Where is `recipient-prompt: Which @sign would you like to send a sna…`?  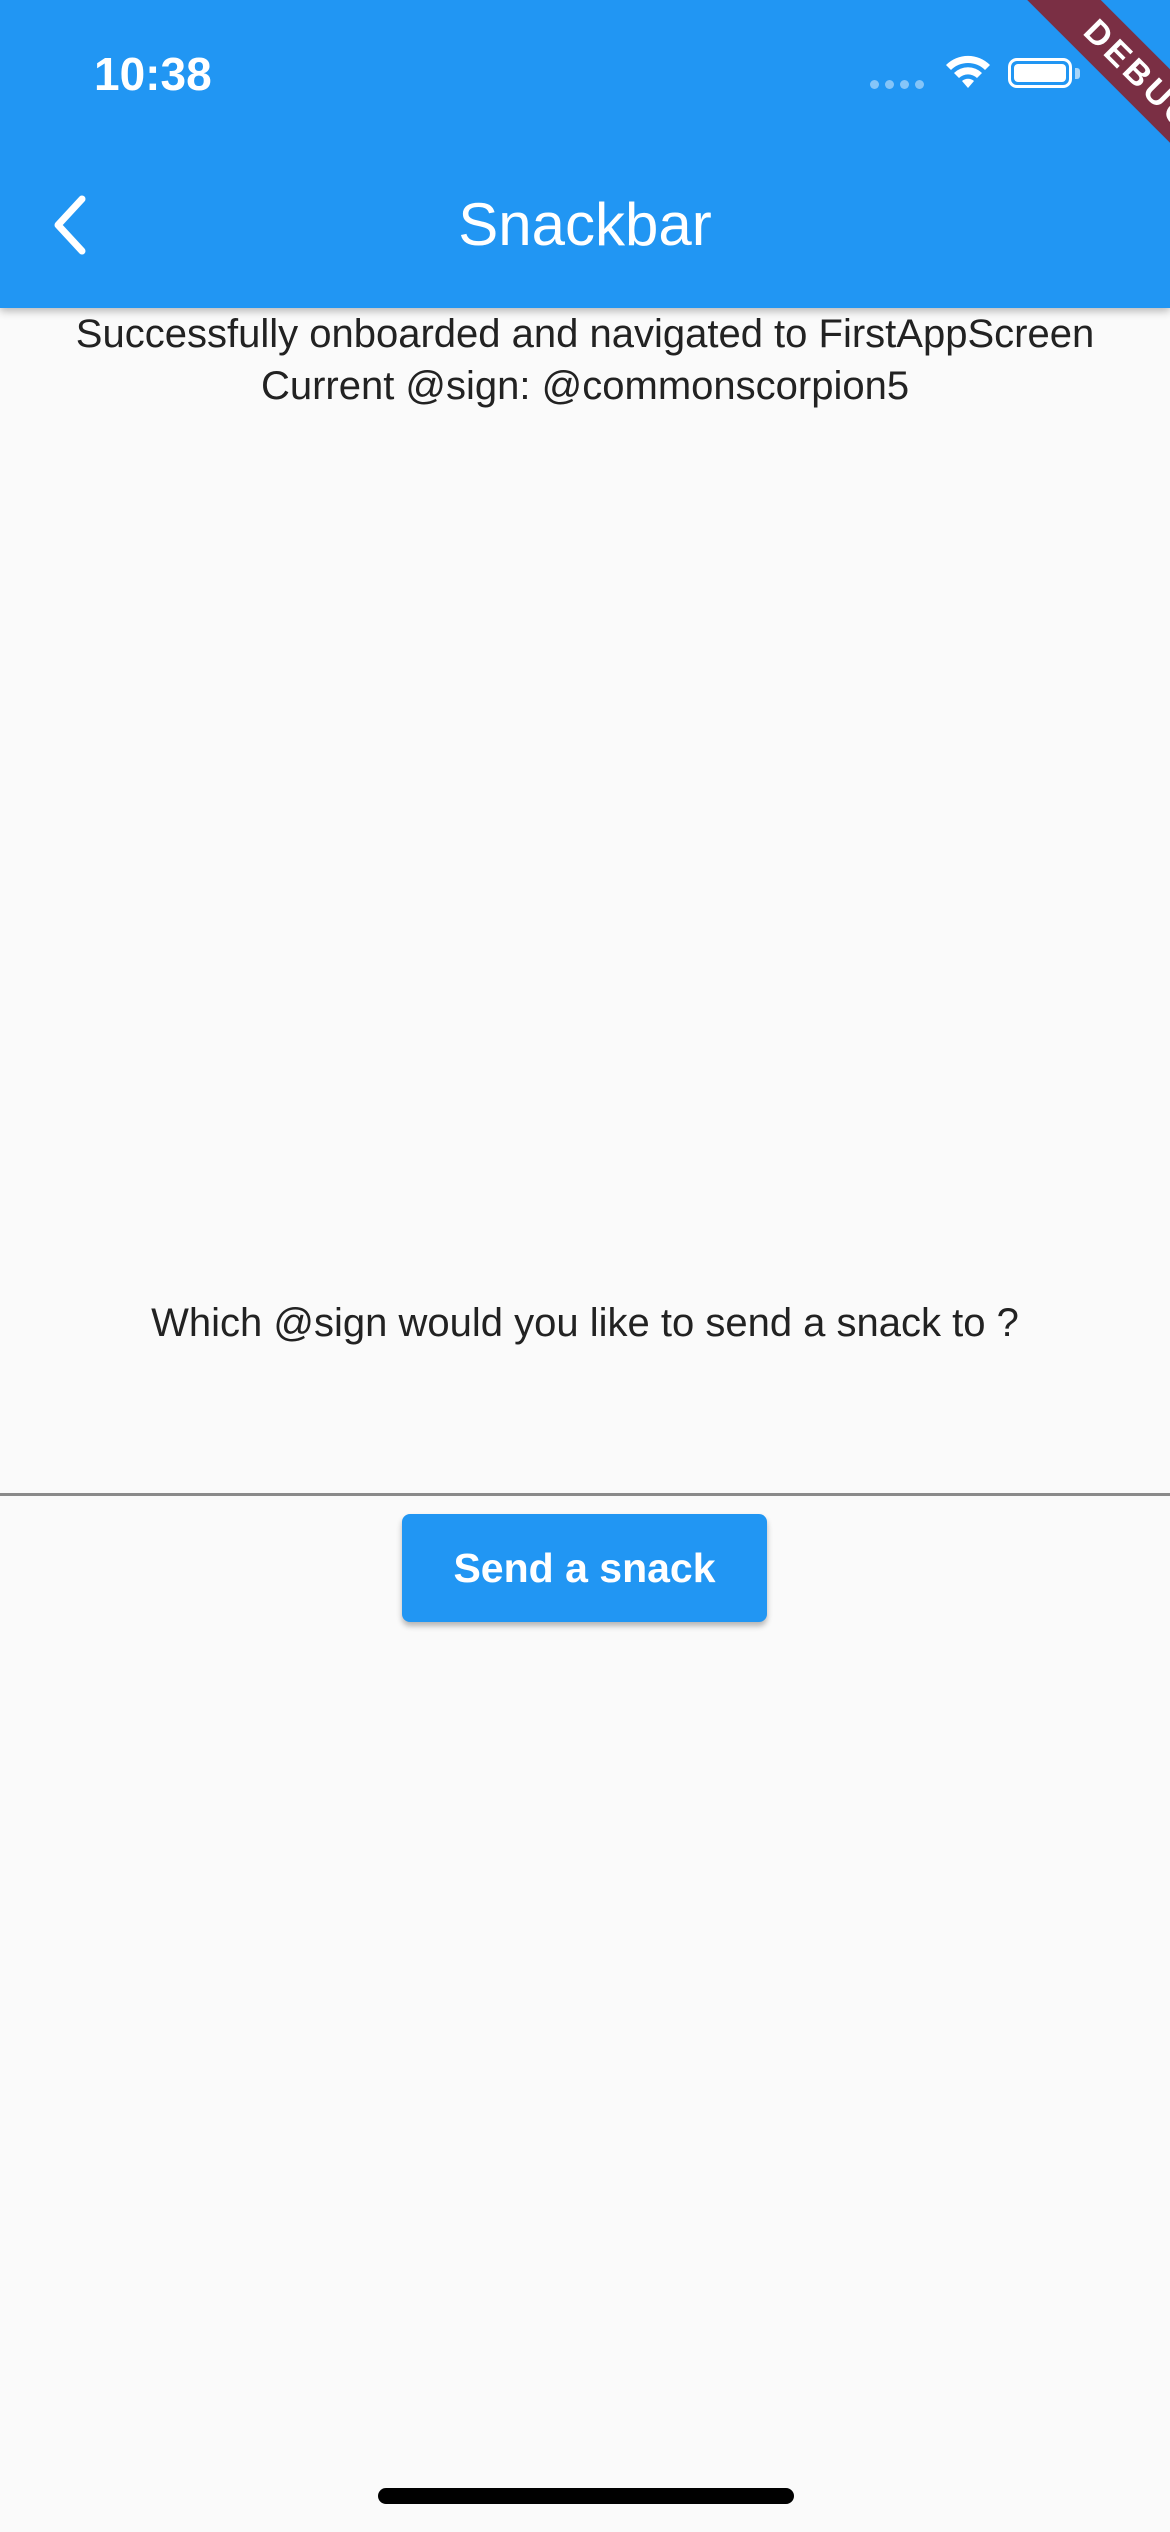
recipient-prompt: Which @sign would you like to send a sna… is located at coordinates (585, 1323).